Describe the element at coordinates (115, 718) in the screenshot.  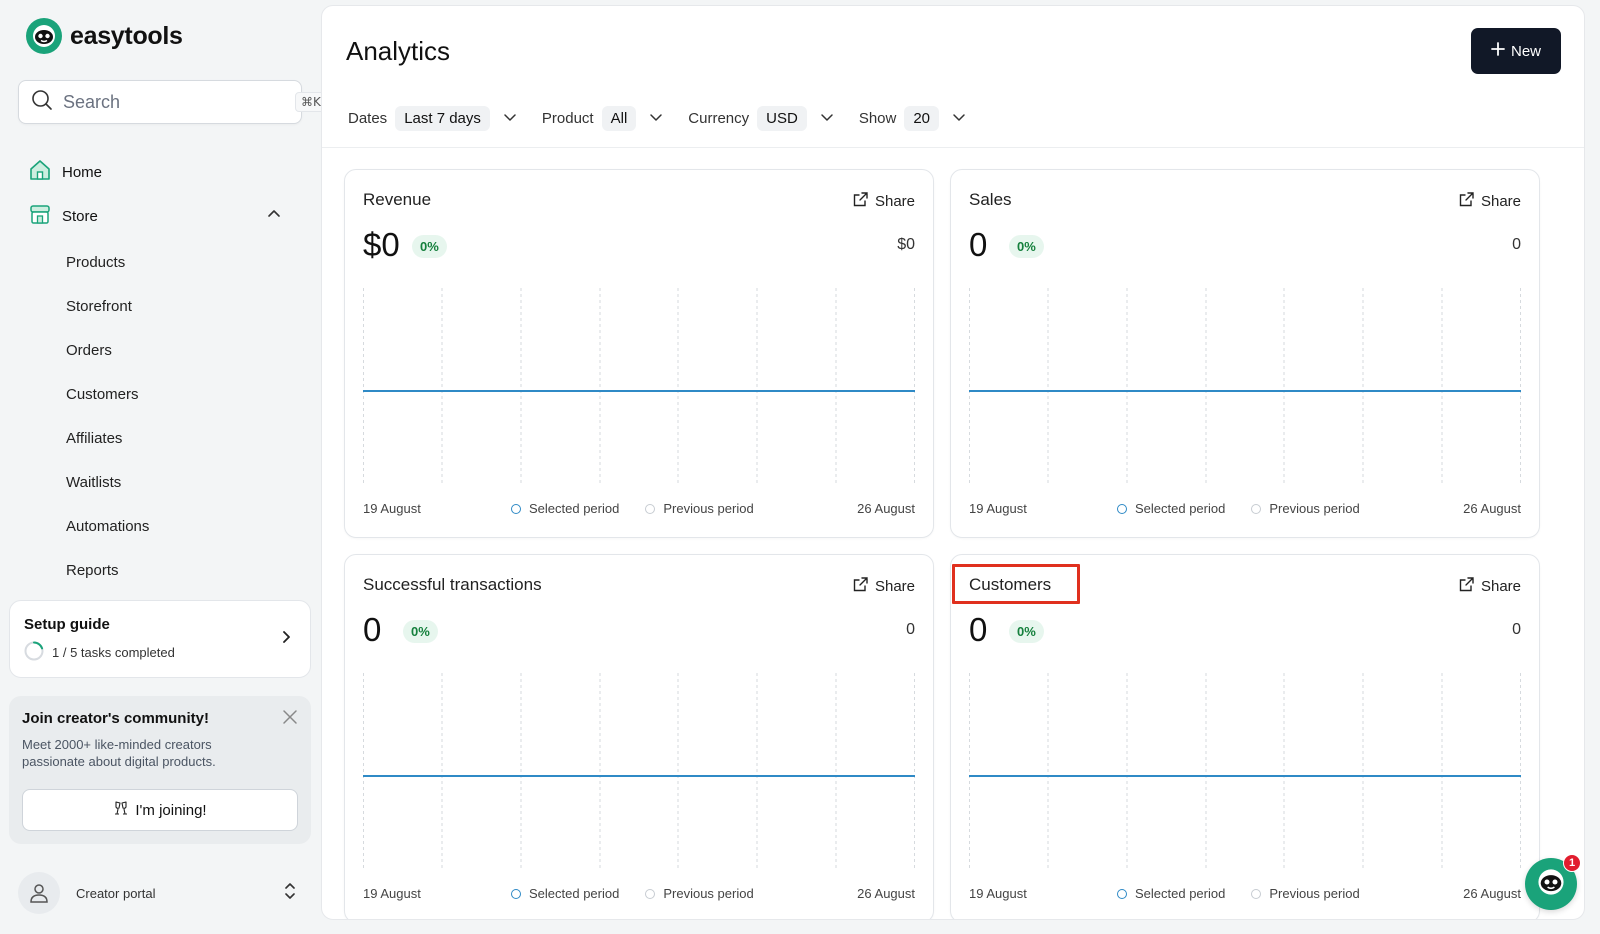
I see `community-title: Join creator's community!` at that location.